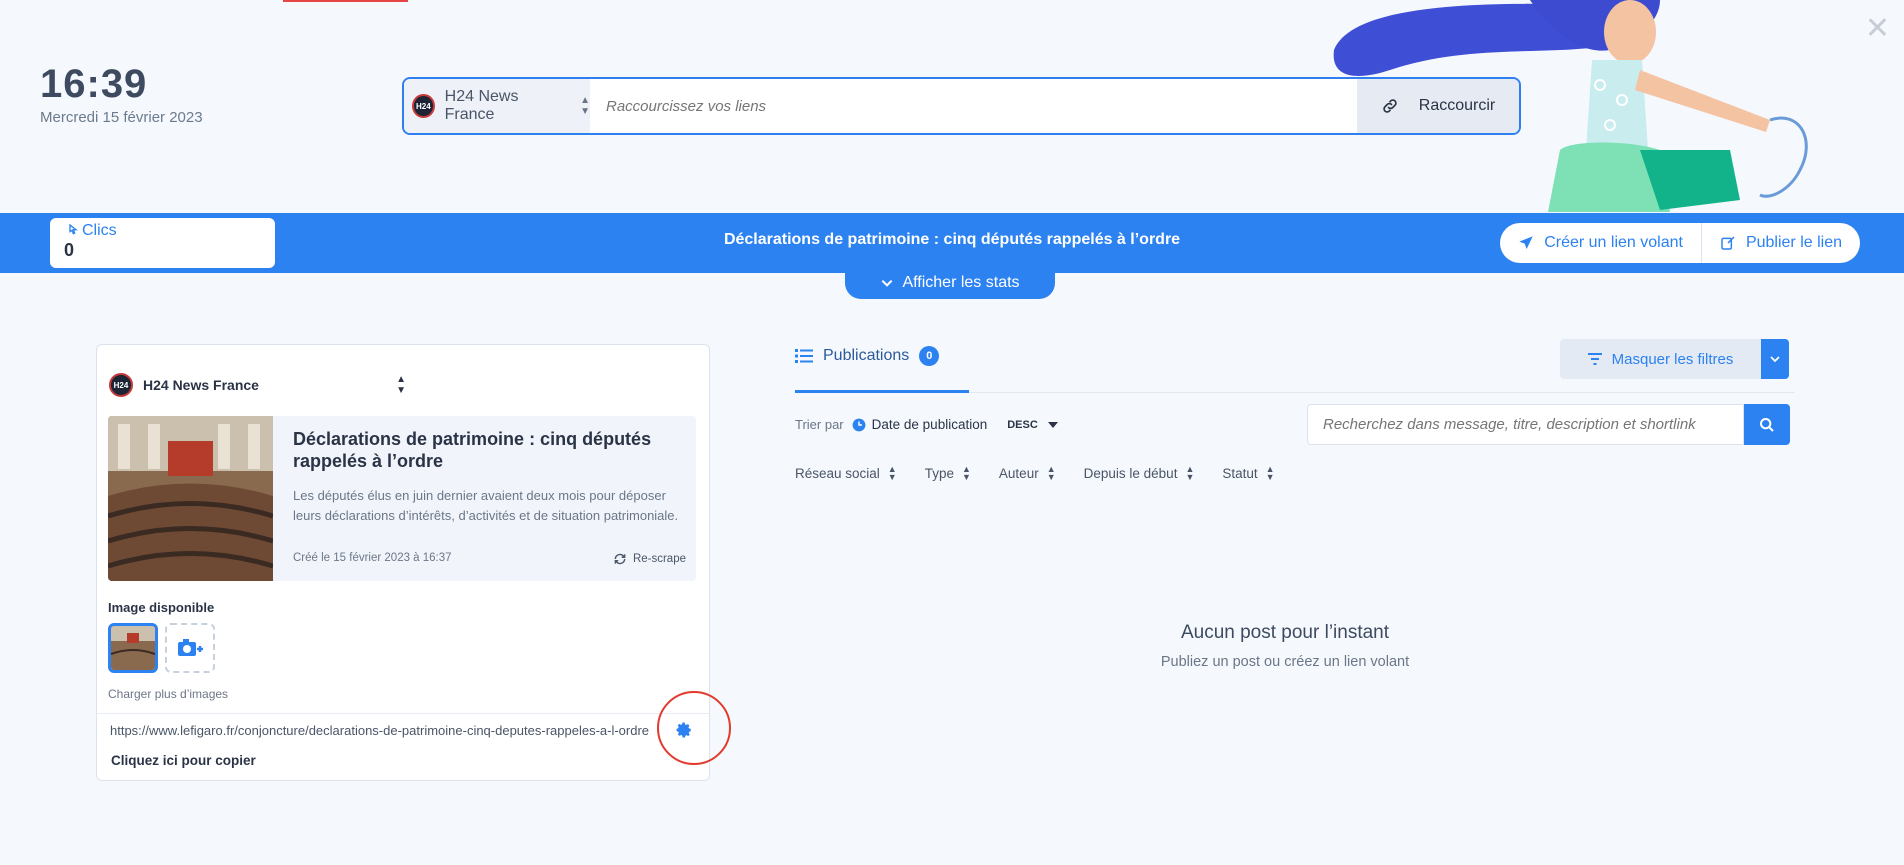  Describe the element at coordinates (961, 282) in the screenshot. I see `show-stats-label: Afficher les stats` at that location.